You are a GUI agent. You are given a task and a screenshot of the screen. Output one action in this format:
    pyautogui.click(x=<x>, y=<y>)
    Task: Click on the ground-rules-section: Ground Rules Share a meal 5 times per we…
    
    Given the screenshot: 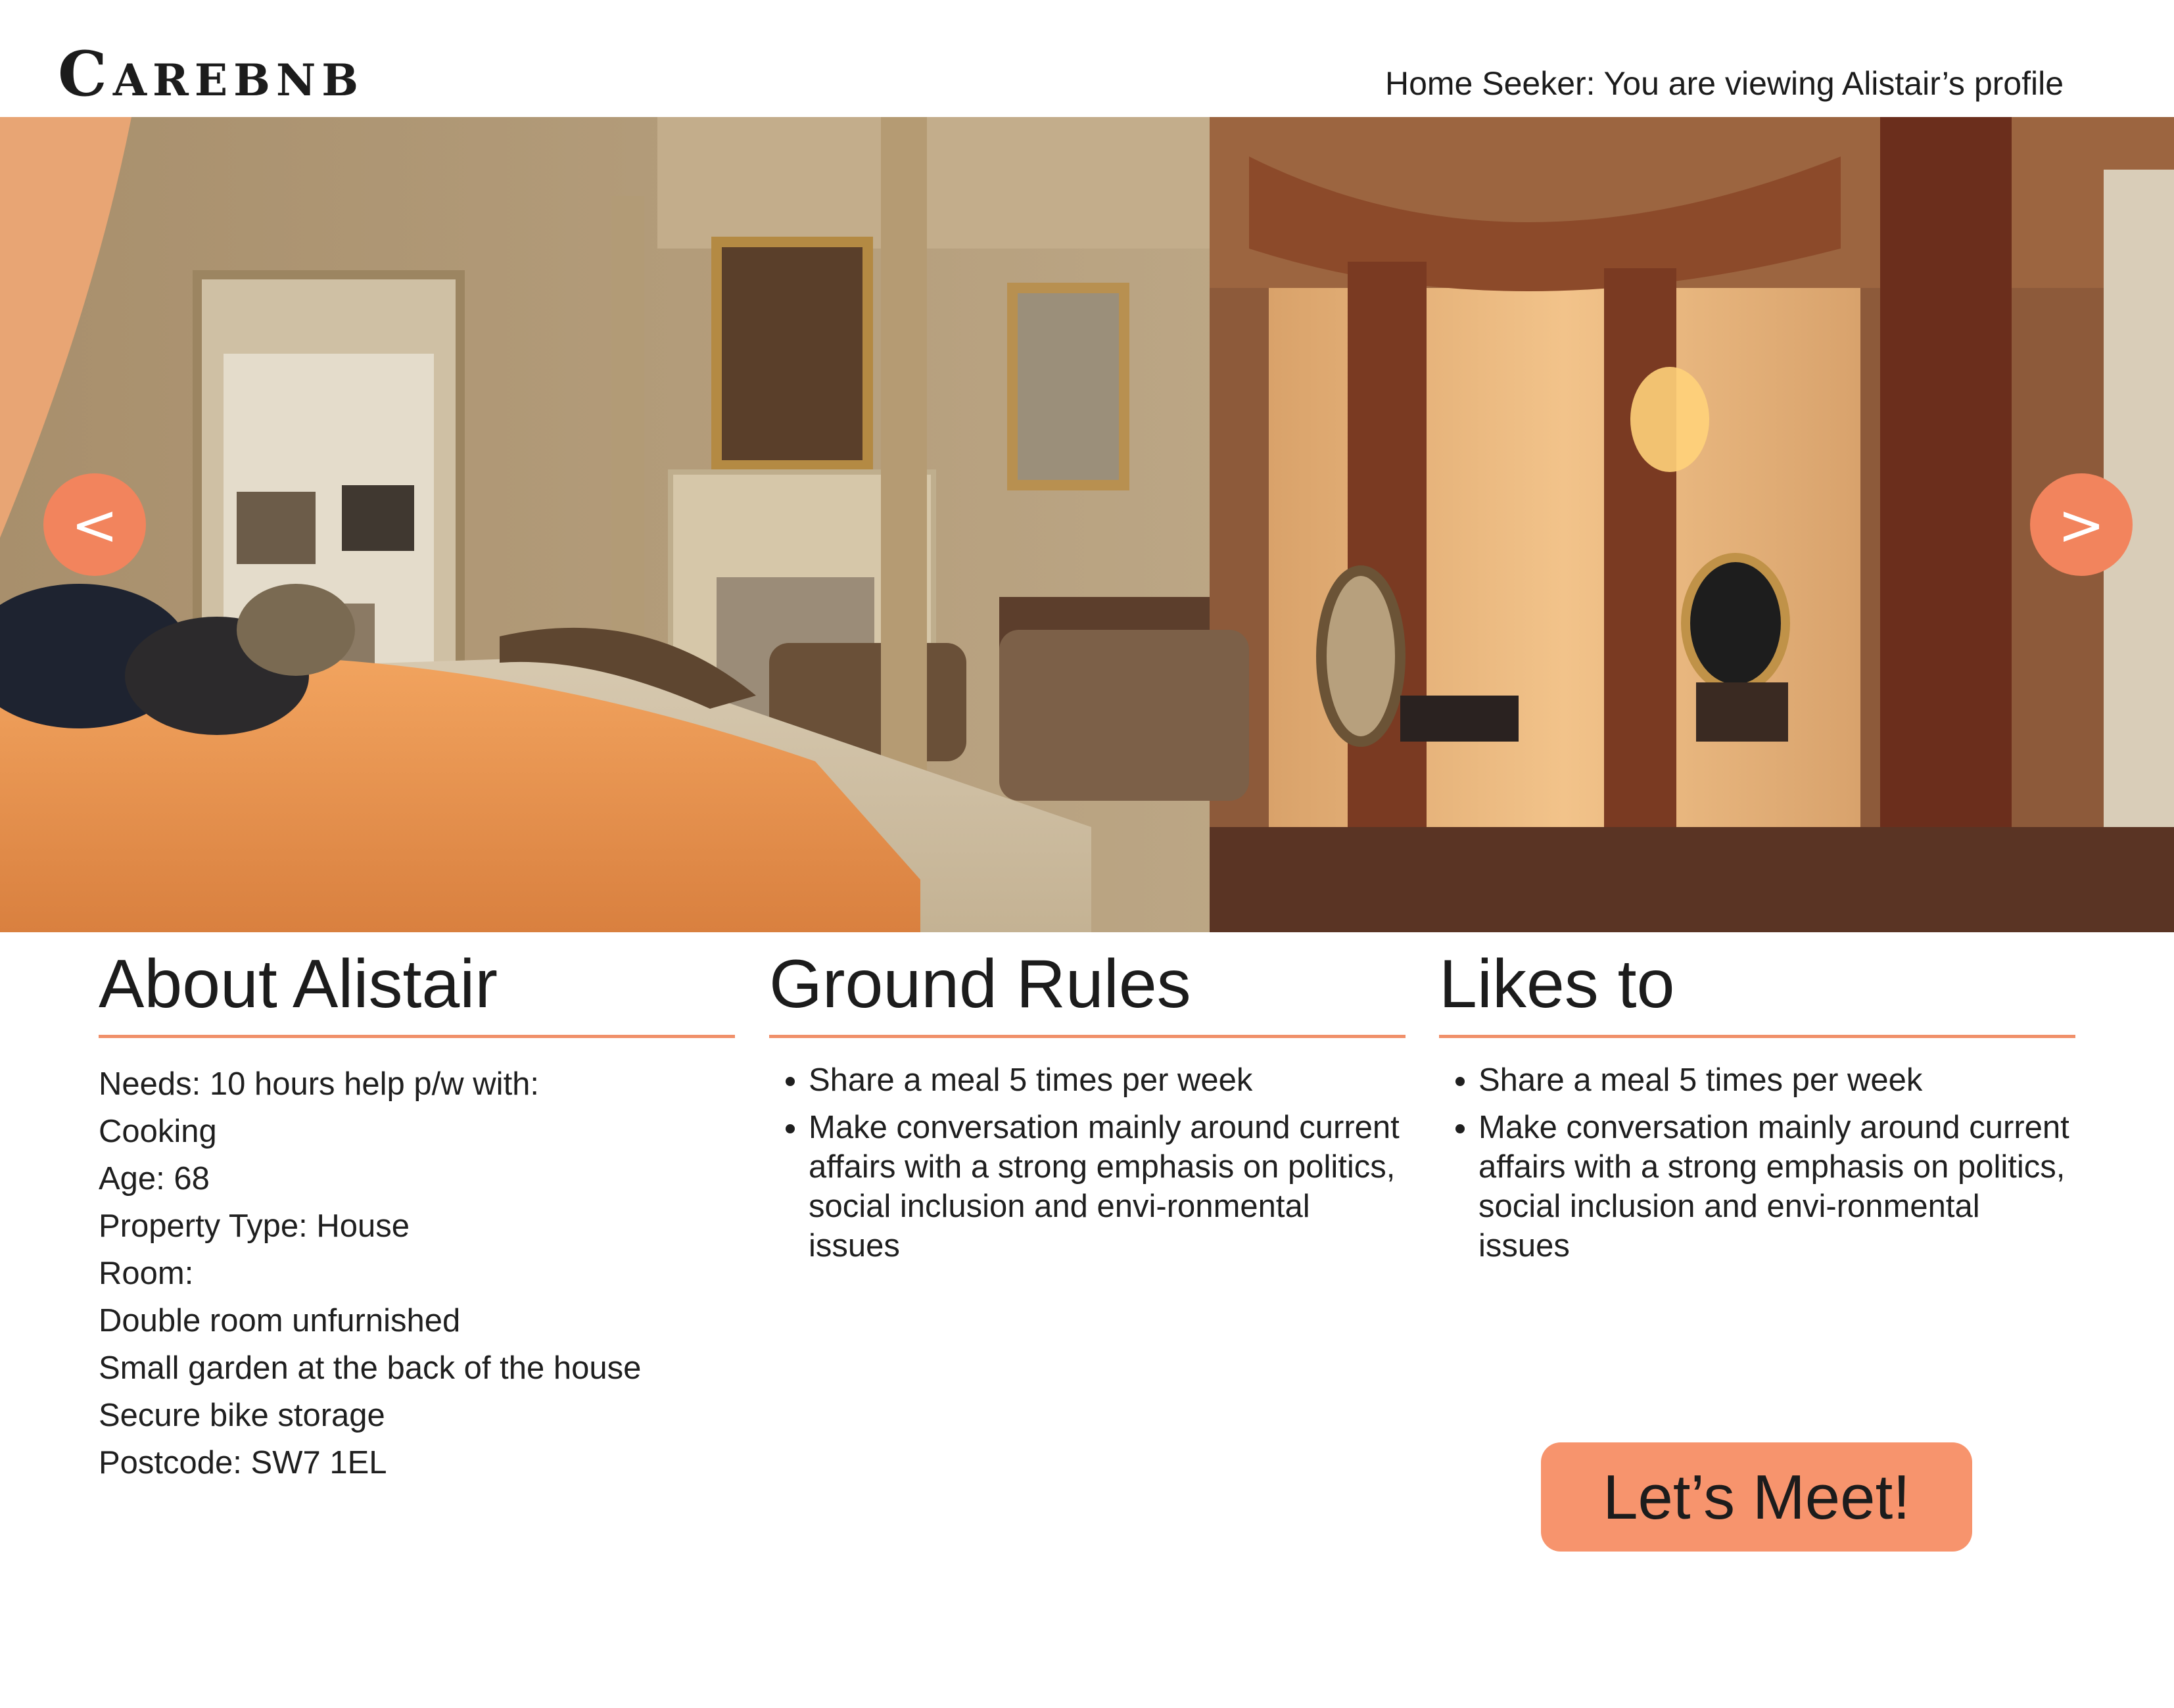 What is the action you would take?
    pyautogui.click(x=1088, y=1110)
    